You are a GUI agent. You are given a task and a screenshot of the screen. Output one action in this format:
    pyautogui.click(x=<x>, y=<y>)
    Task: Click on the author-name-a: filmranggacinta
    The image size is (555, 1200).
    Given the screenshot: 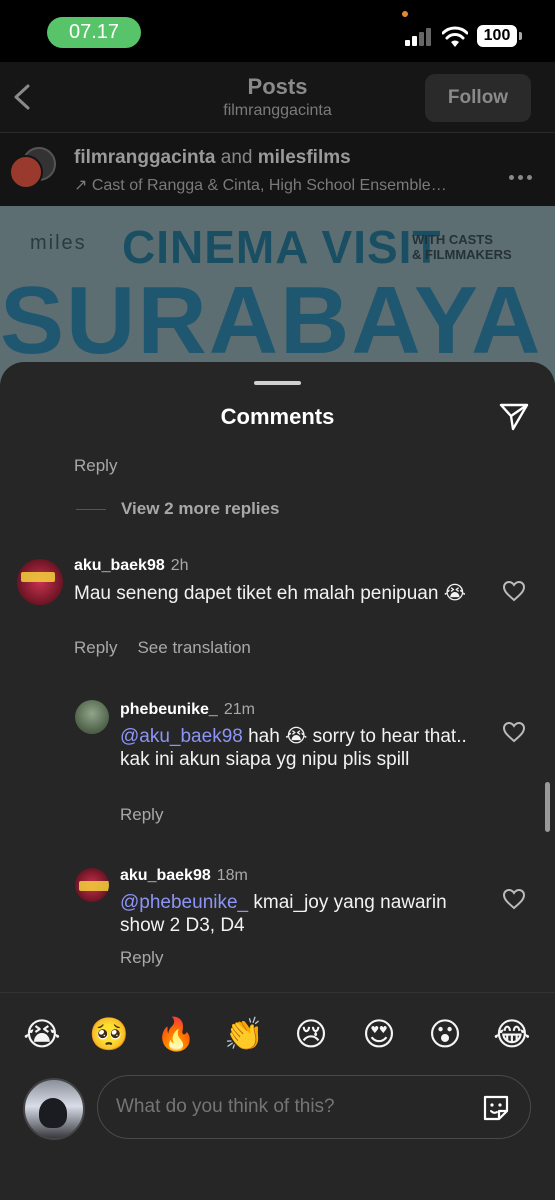 What is the action you would take?
    pyautogui.click(x=144, y=157)
    